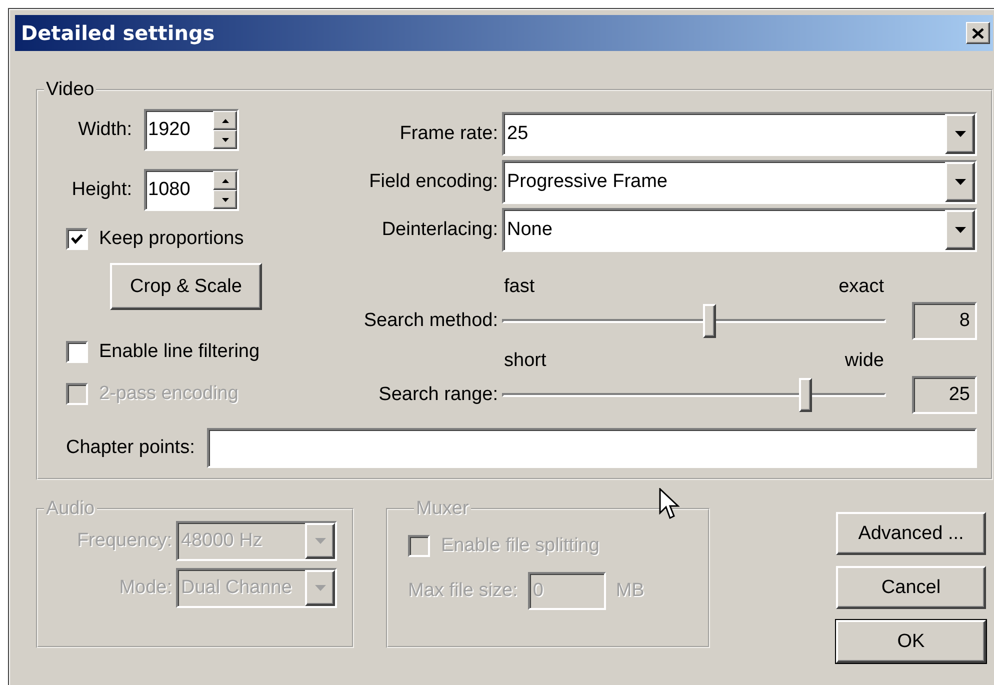  I want to click on scale-label: wide, so click(864, 361).